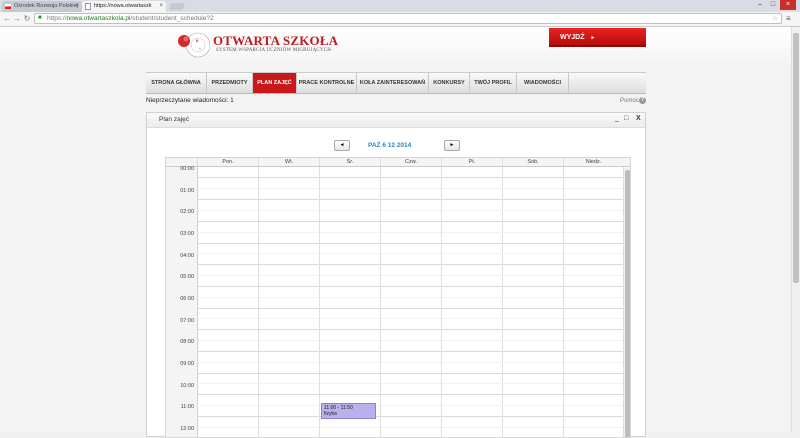 Image resolution: width=800 pixels, height=438 pixels. Describe the element at coordinates (172, 18) in the screenshot. I see `url-path: /student/student_schedule?2` at that location.